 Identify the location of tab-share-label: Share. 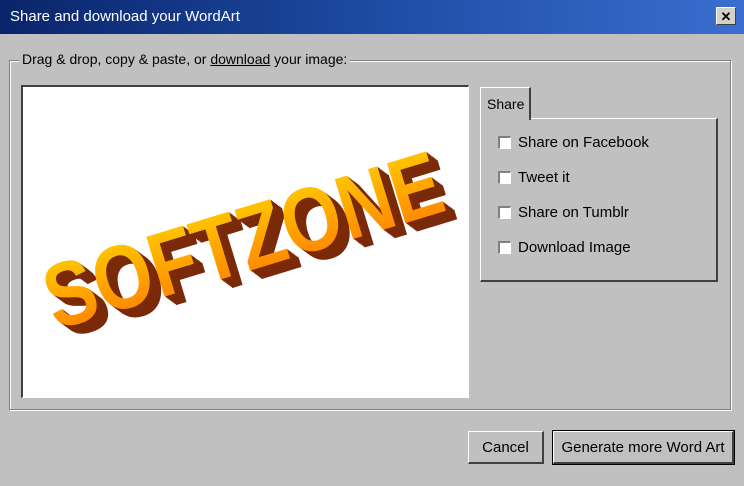
(506, 104).